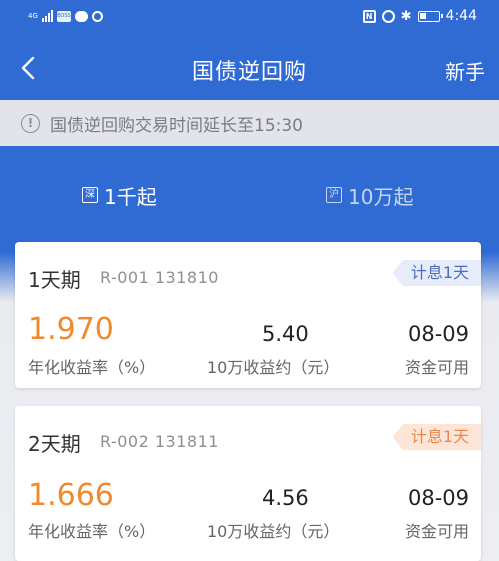 The width and height of the screenshot is (499, 561). Describe the element at coordinates (130, 196) in the screenshot. I see `tab-label: 1千起` at that location.